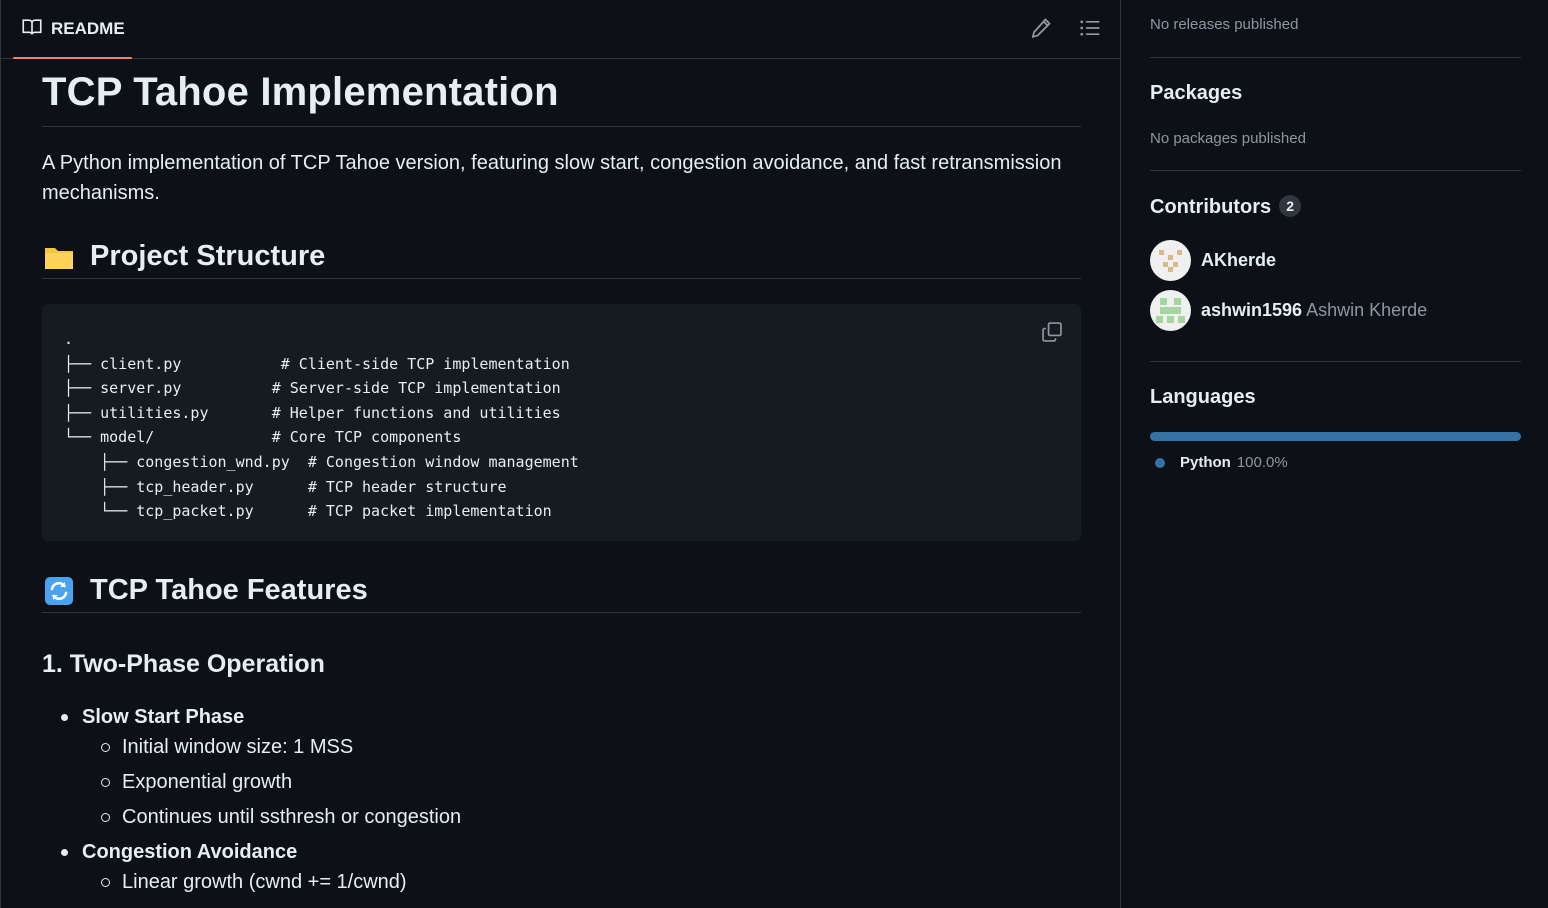  Describe the element at coordinates (190, 852) in the screenshot. I see `phase-label: Congestion Avoidance` at that location.